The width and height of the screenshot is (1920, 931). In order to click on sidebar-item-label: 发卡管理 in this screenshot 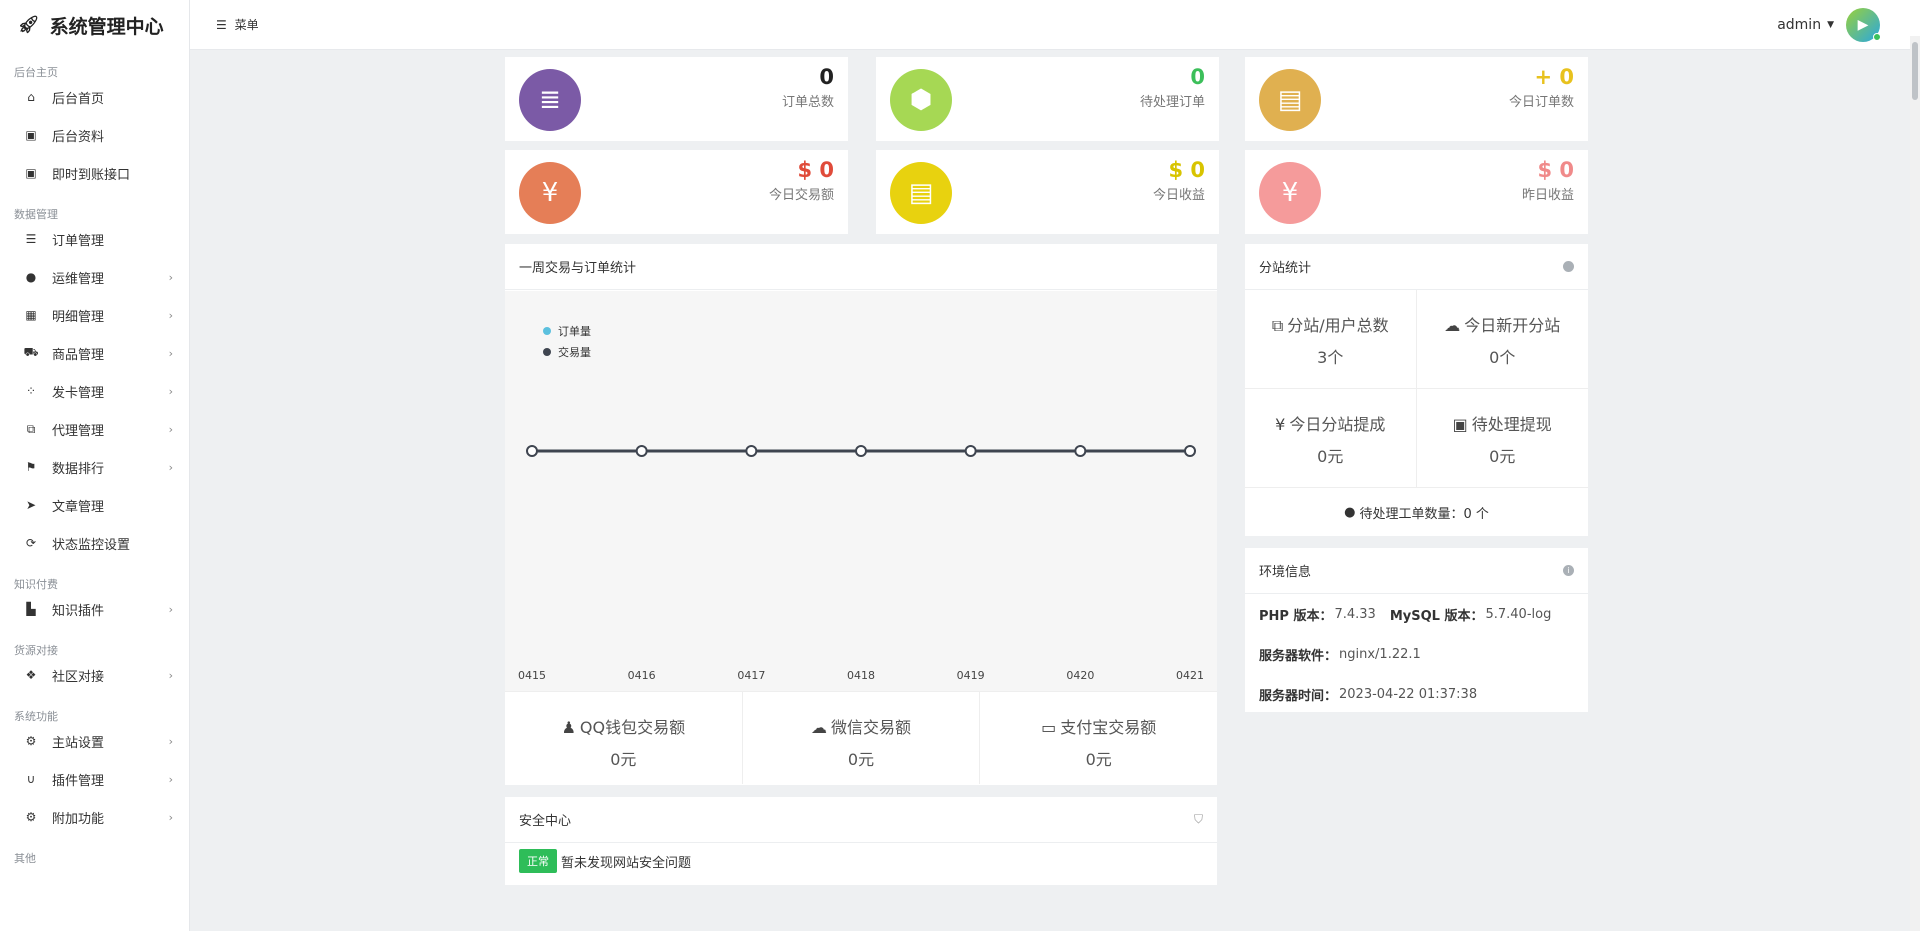, I will do `click(78, 393)`.